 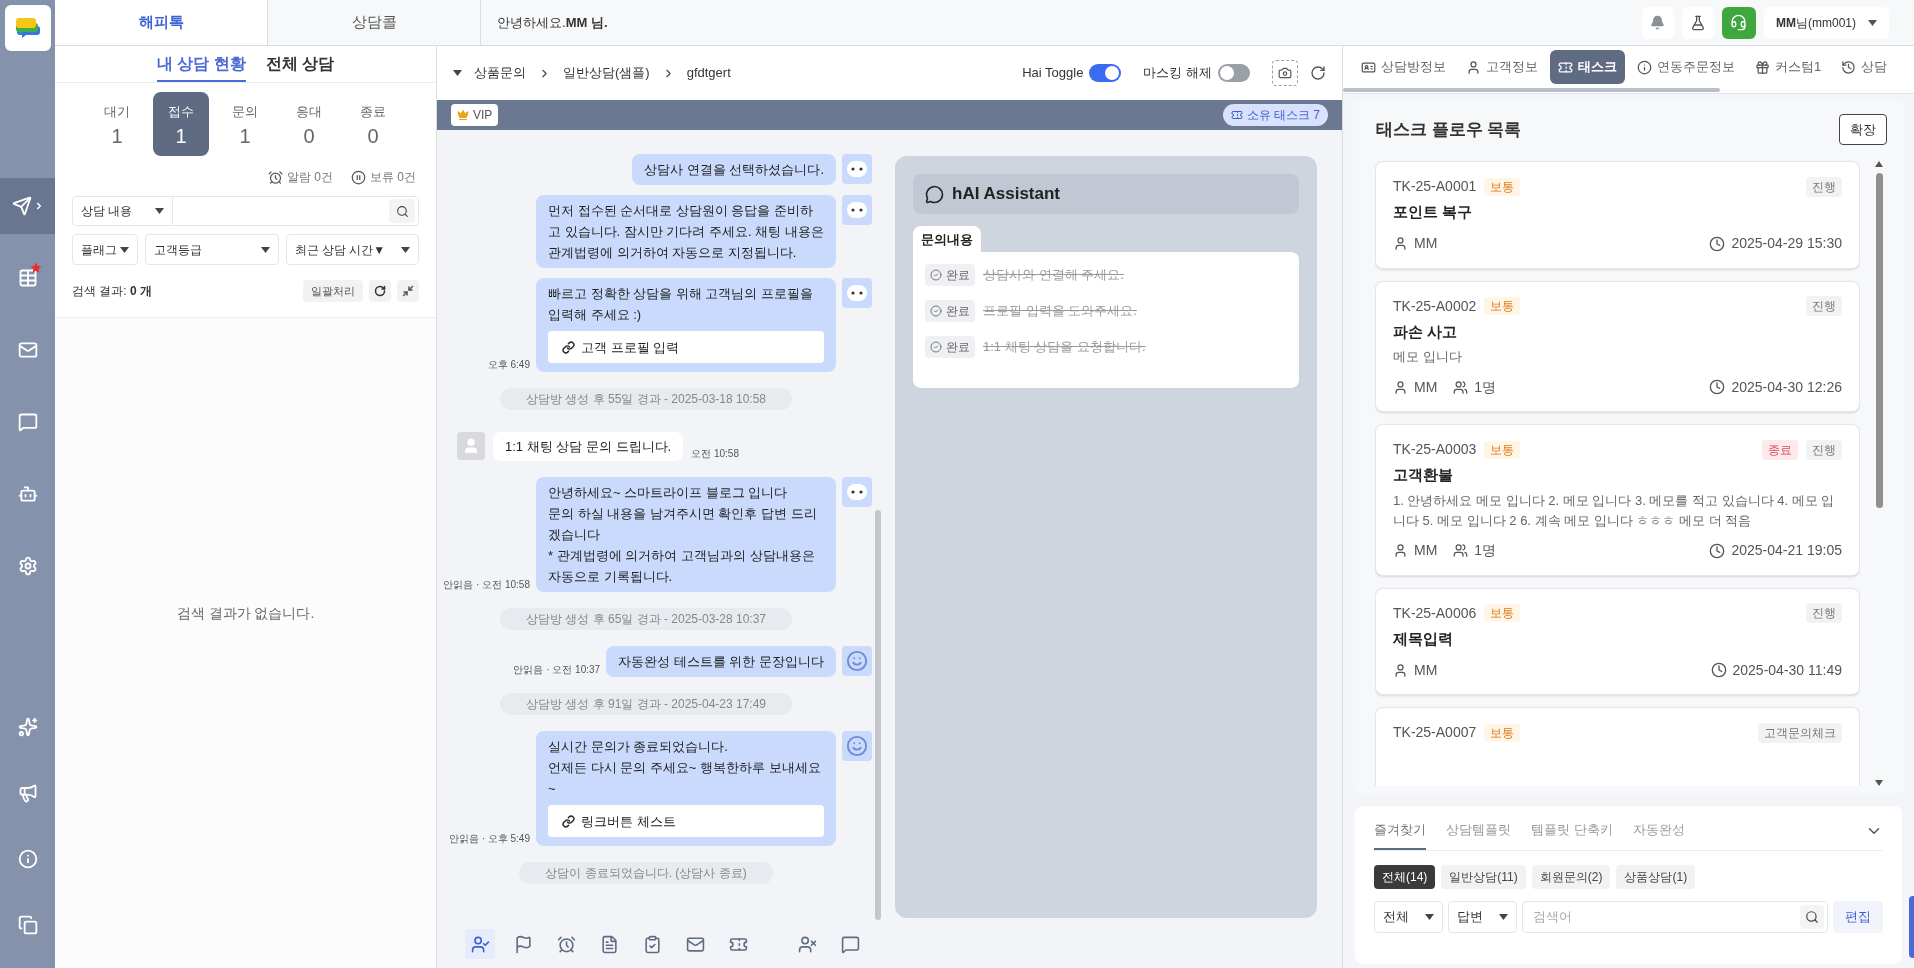 I want to click on message-time: 안읽음 · 오전 10:37, so click(x=557, y=670).